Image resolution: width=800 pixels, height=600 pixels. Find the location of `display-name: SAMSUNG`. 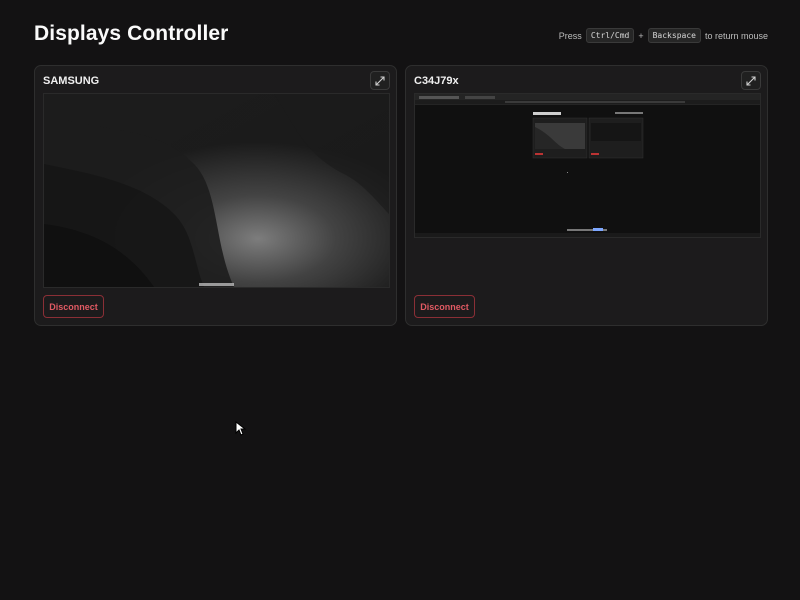

display-name: SAMSUNG is located at coordinates (71, 81).